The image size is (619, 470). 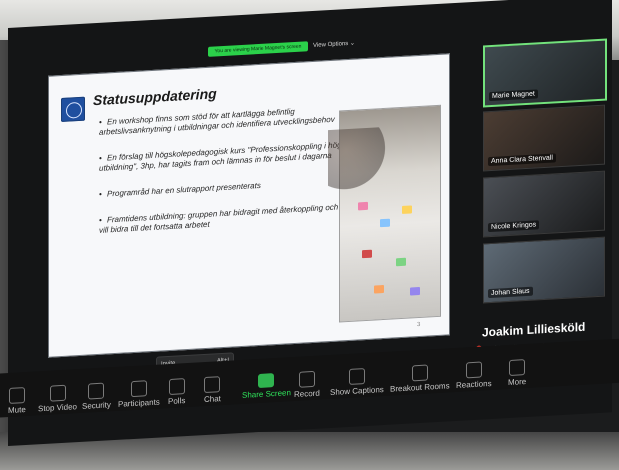 I want to click on participant-tile: Johan Slaus, so click(x=544, y=270).